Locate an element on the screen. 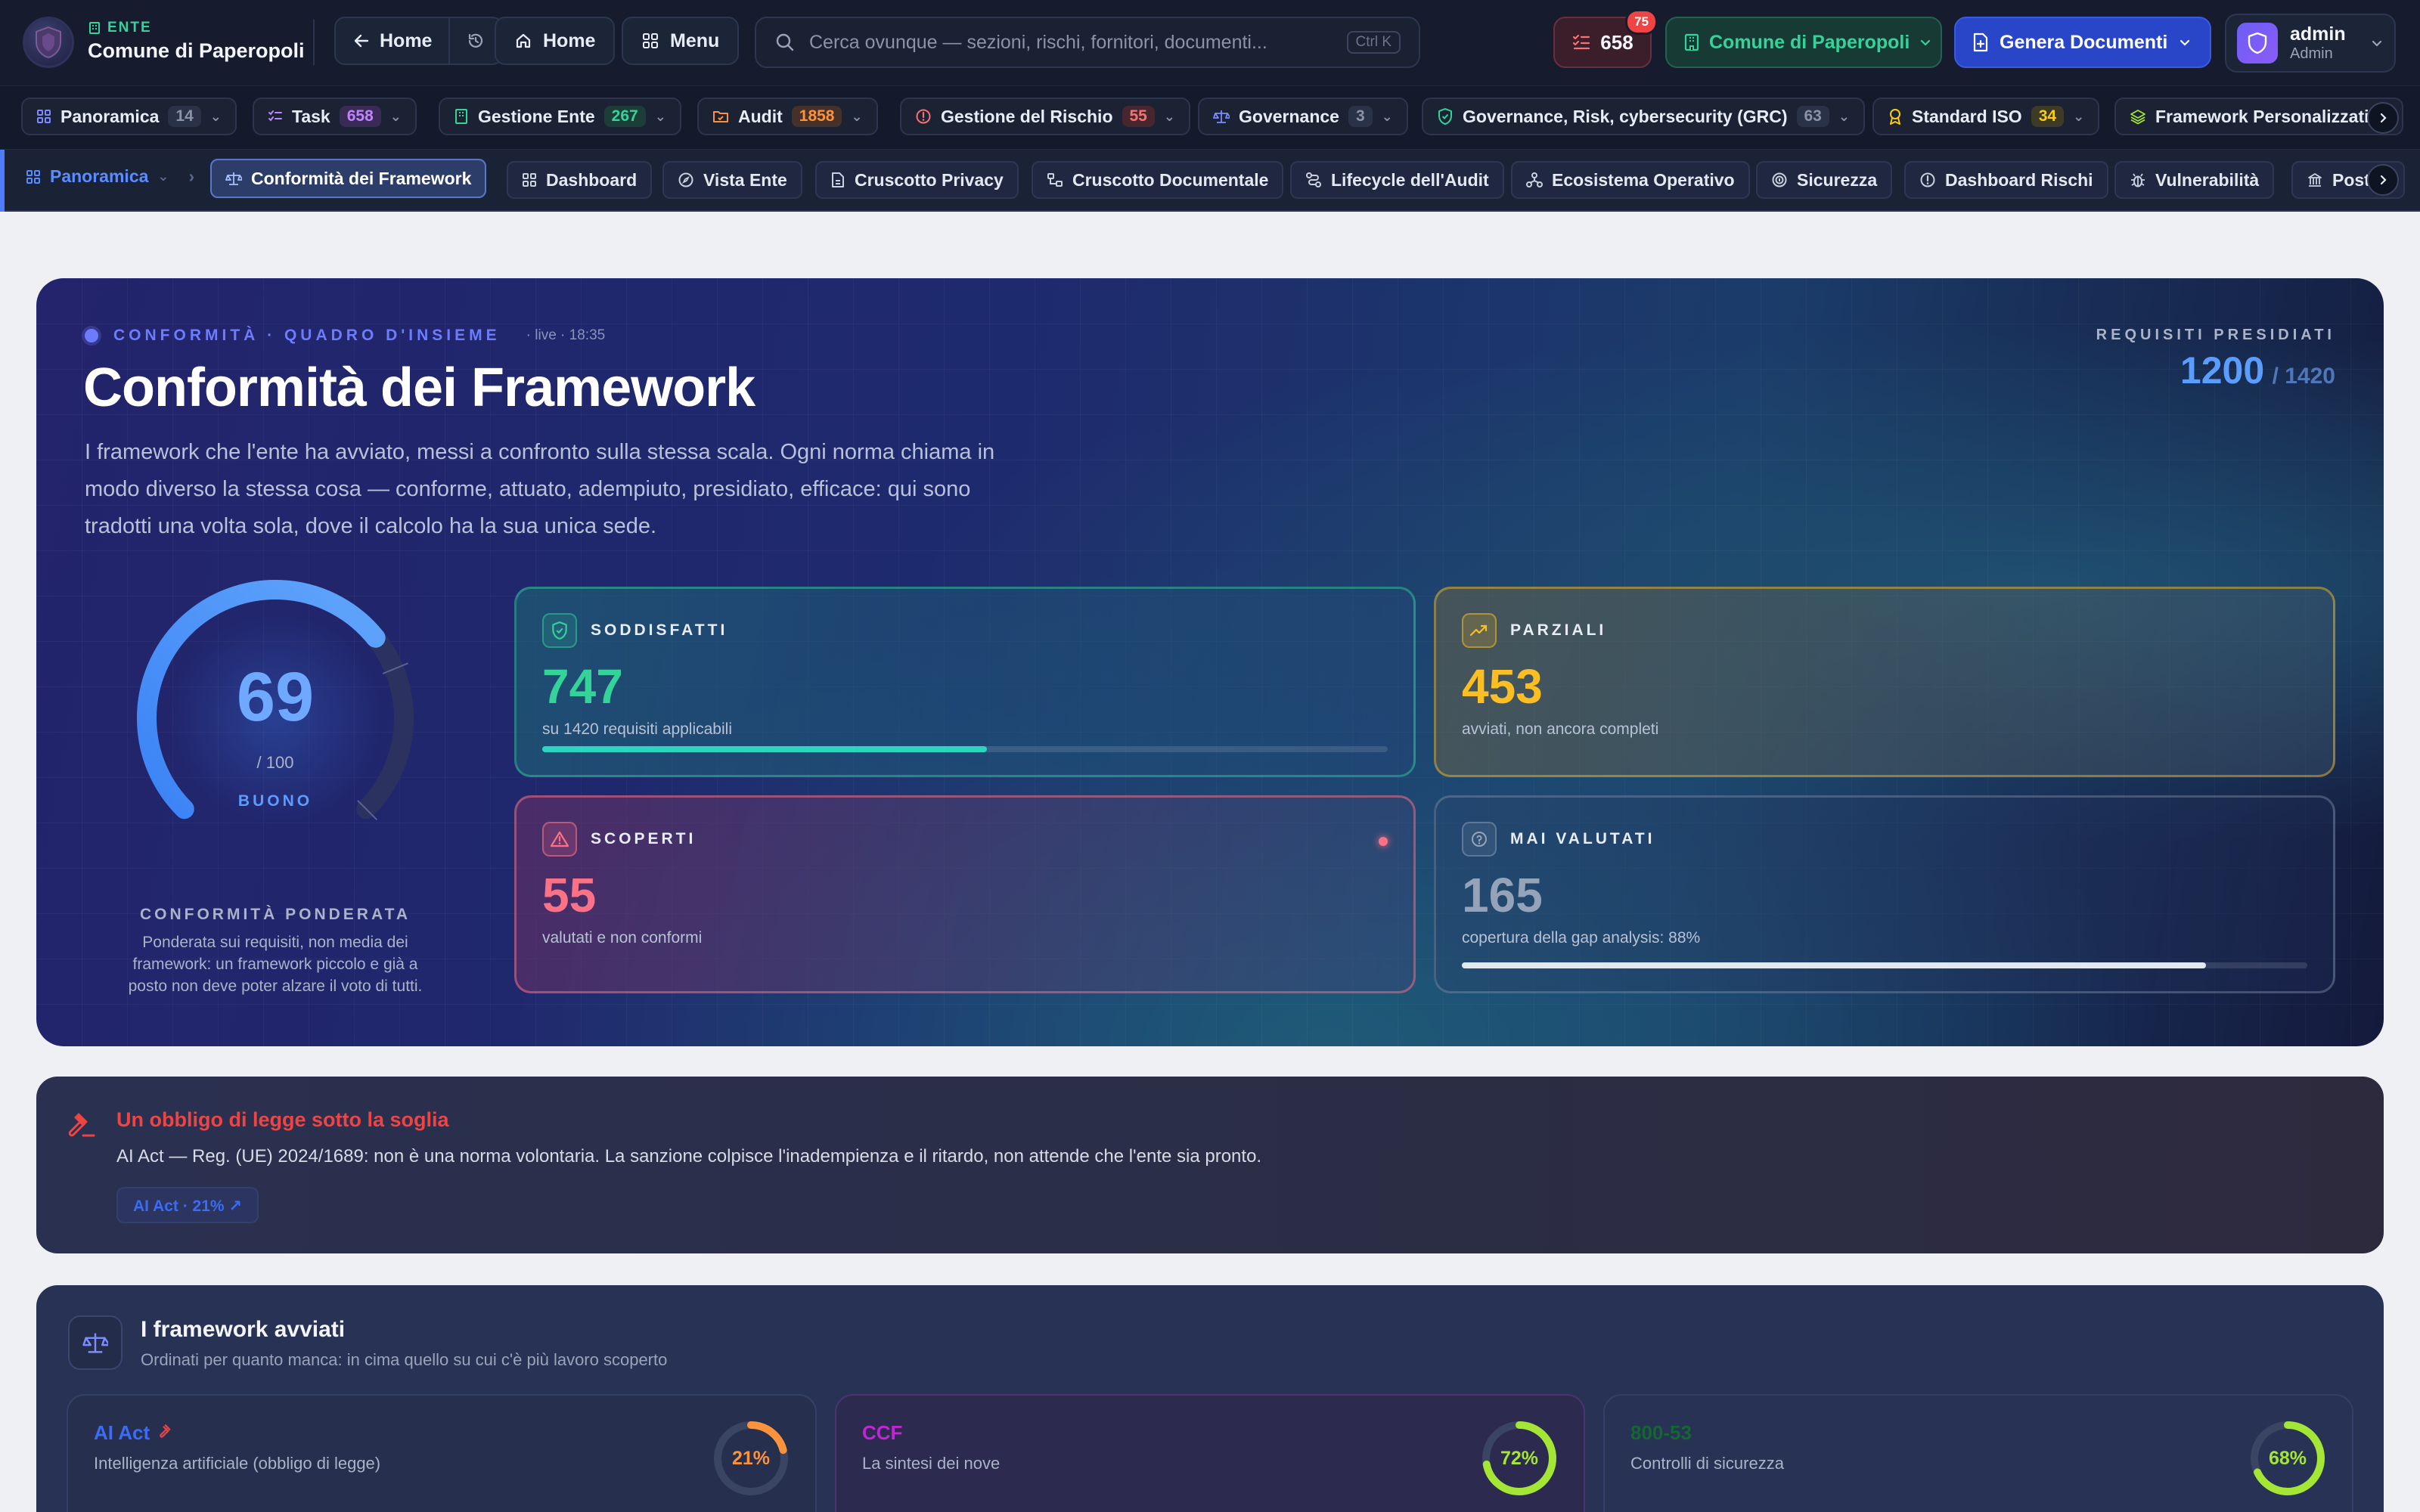 This screenshot has width=2420, height=1512. building-icon is located at coordinates (1691, 42).